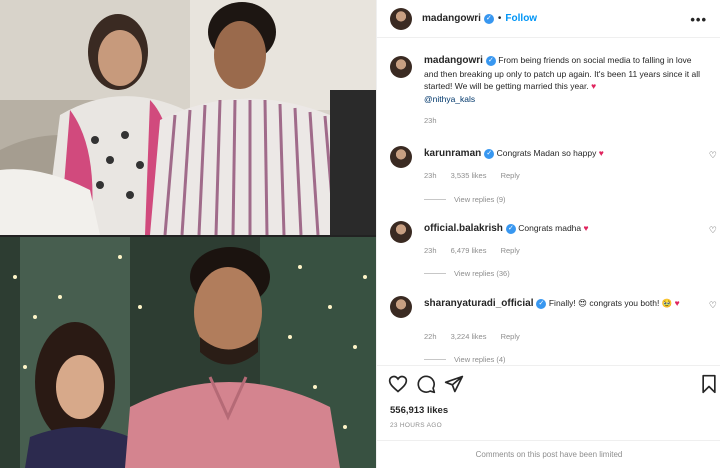 This screenshot has height=468, width=720. I want to click on view-replies-label: View replies (4), so click(480, 359).